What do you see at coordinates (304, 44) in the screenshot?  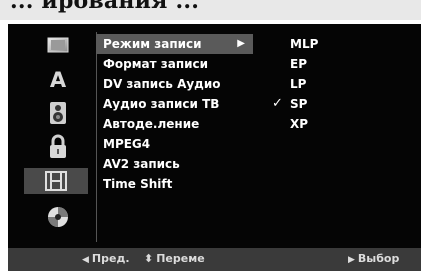 I see `option-label: MLP` at bounding box center [304, 44].